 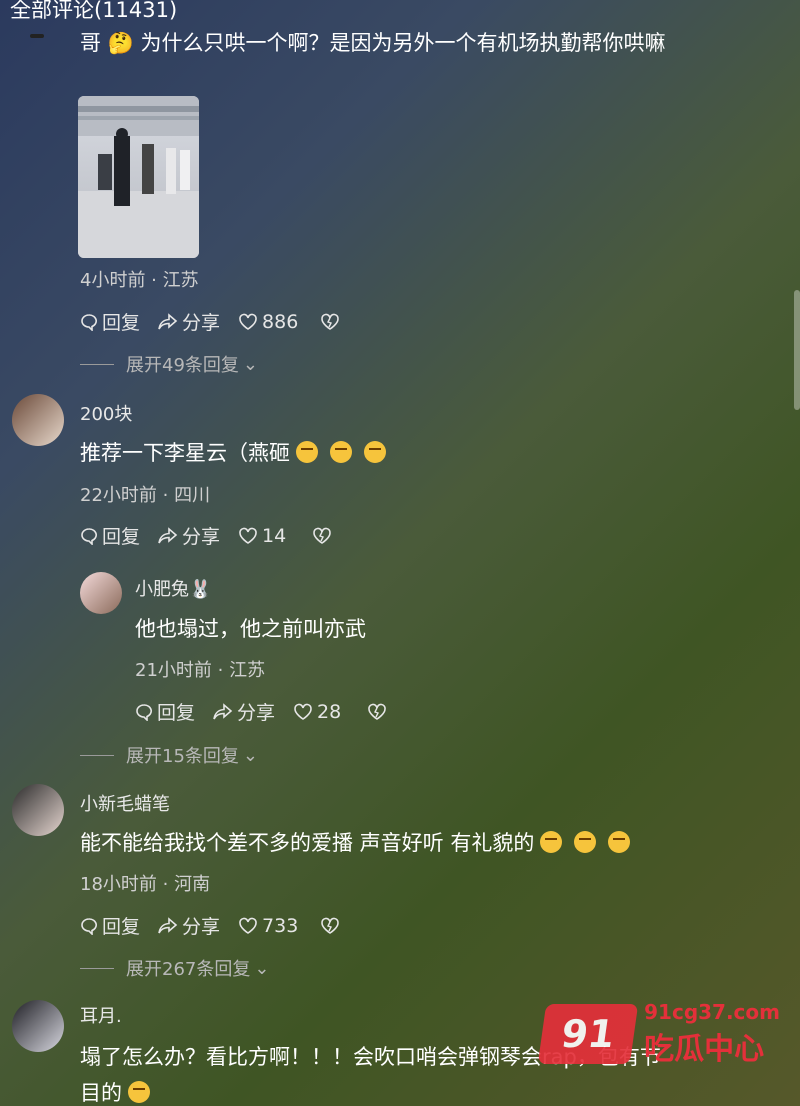 I want to click on airport-photo, so click(x=138, y=177).